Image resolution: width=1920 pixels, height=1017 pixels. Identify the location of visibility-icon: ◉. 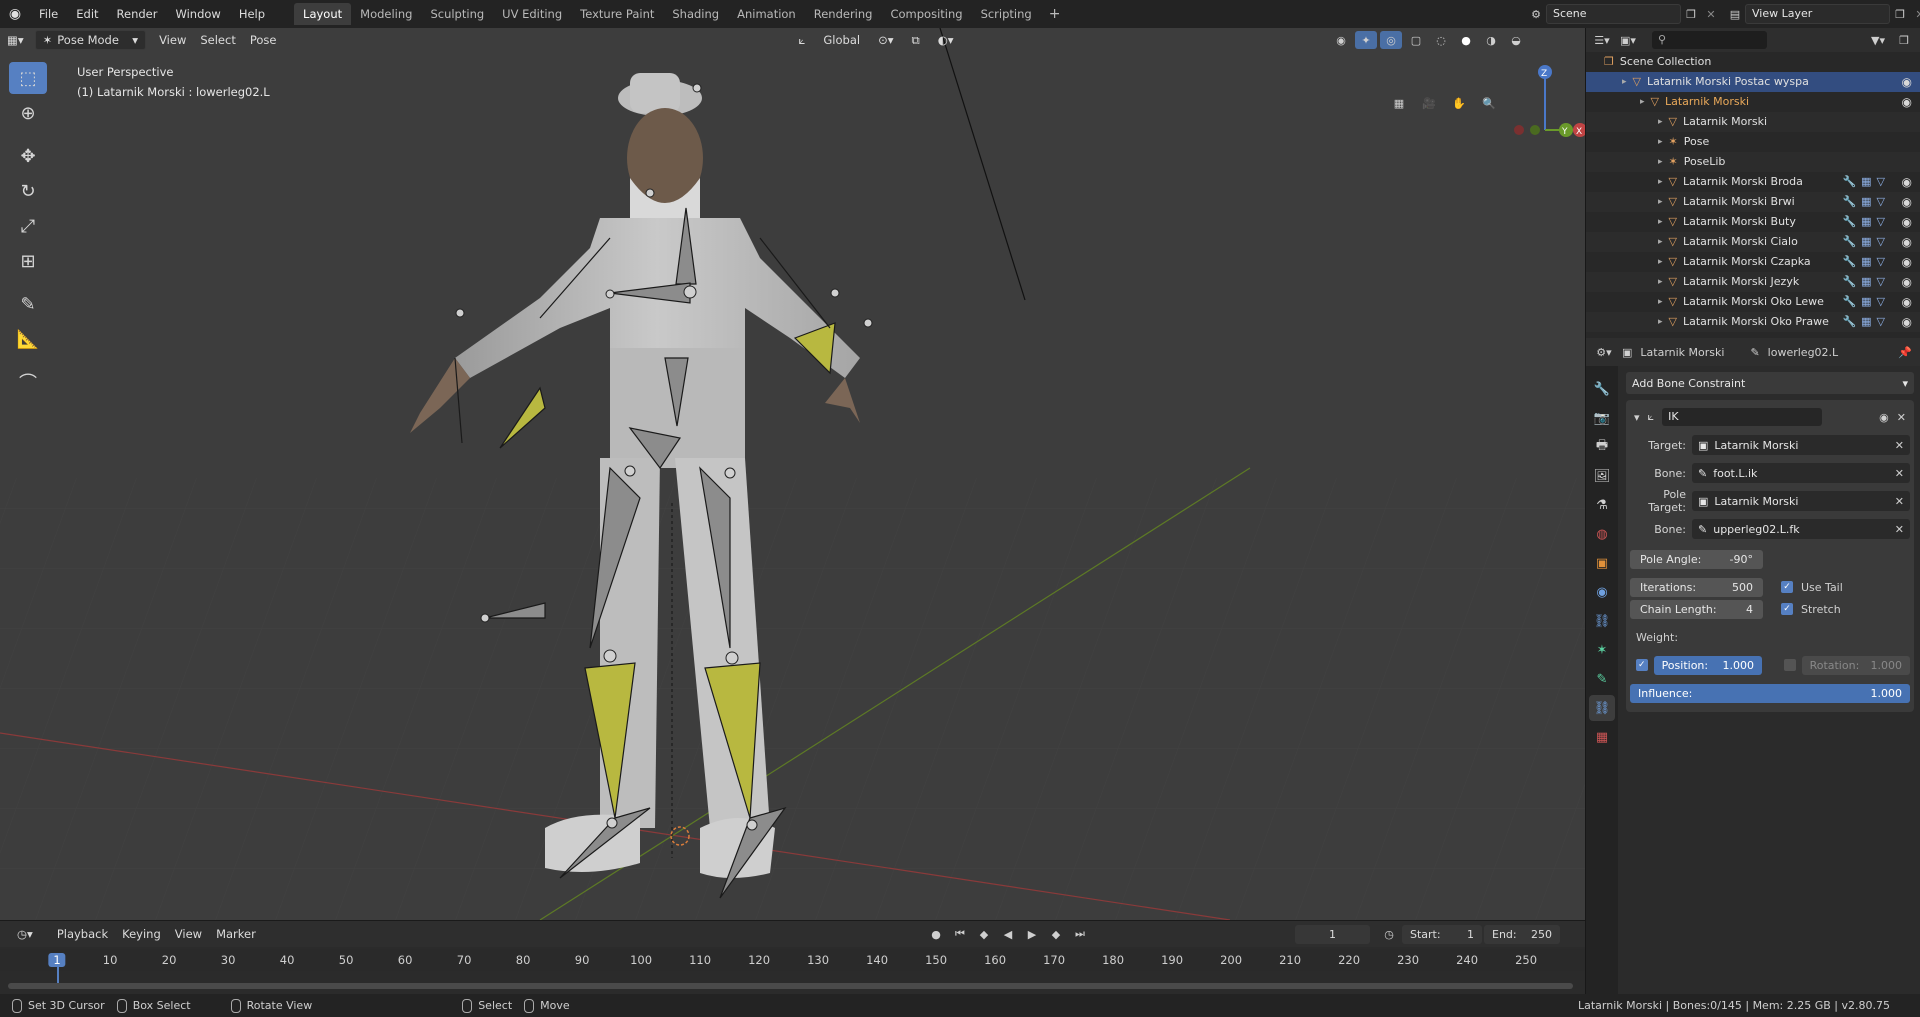
(1341, 40).